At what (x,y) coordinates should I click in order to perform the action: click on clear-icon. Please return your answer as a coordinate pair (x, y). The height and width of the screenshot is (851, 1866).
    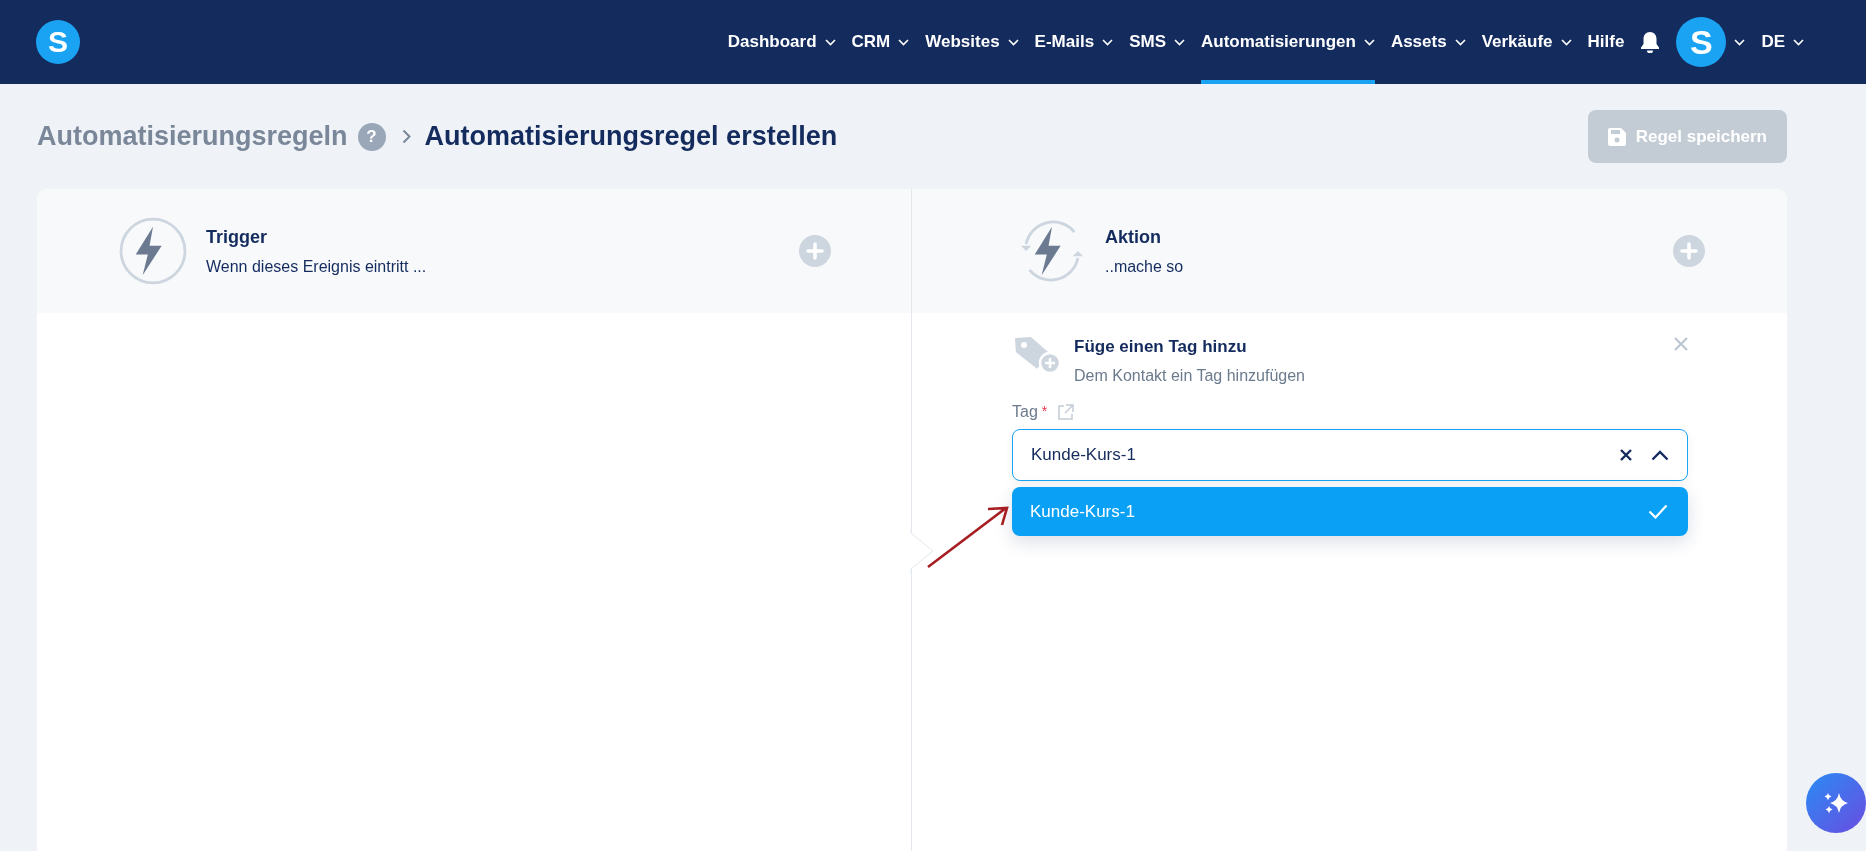
    Looking at the image, I should click on (1626, 455).